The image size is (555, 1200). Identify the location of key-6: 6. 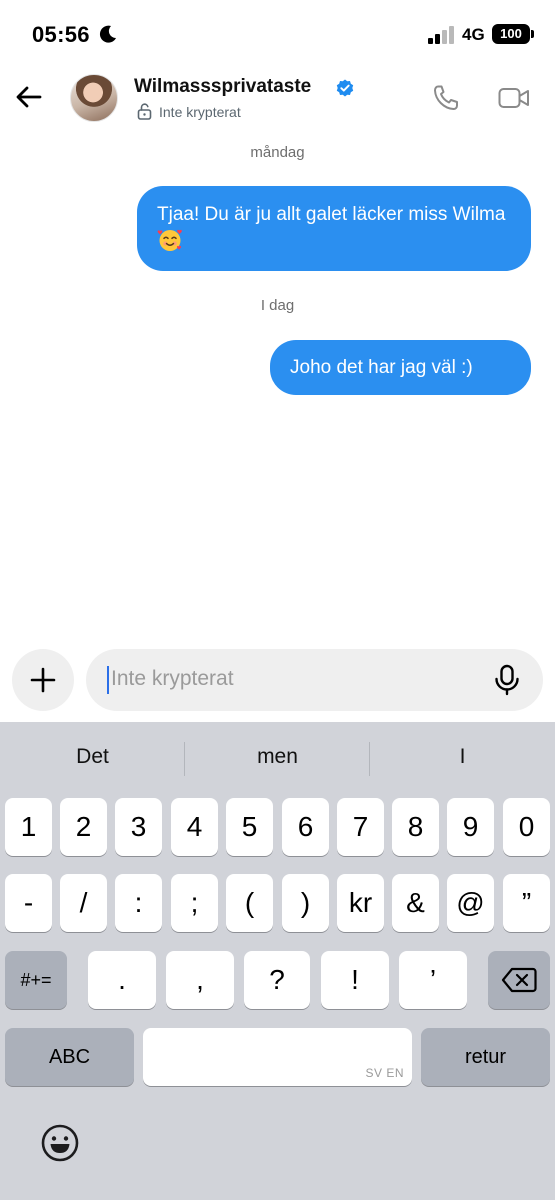
(305, 827).